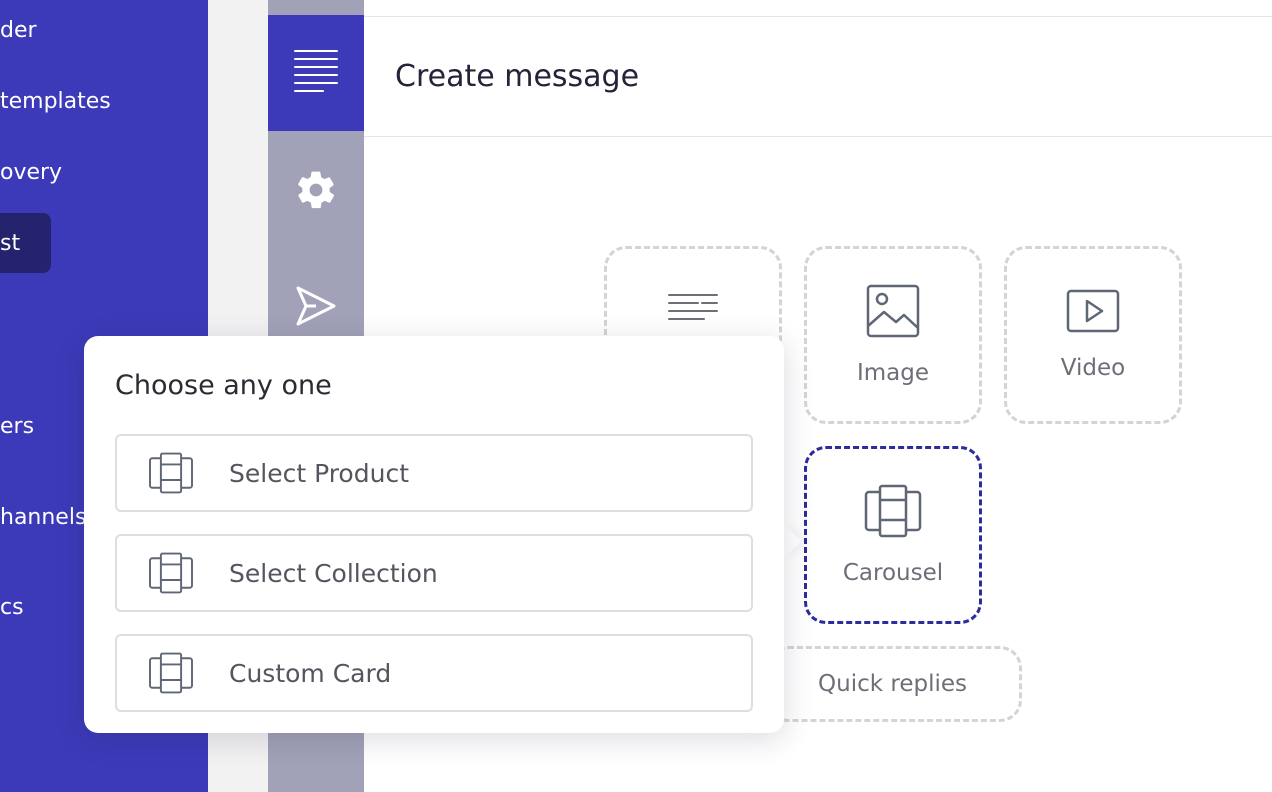 The height and width of the screenshot is (792, 1272). Describe the element at coordinates (12, 607) in the screenshot. I see `sidebar-item-label: cs` at that location.